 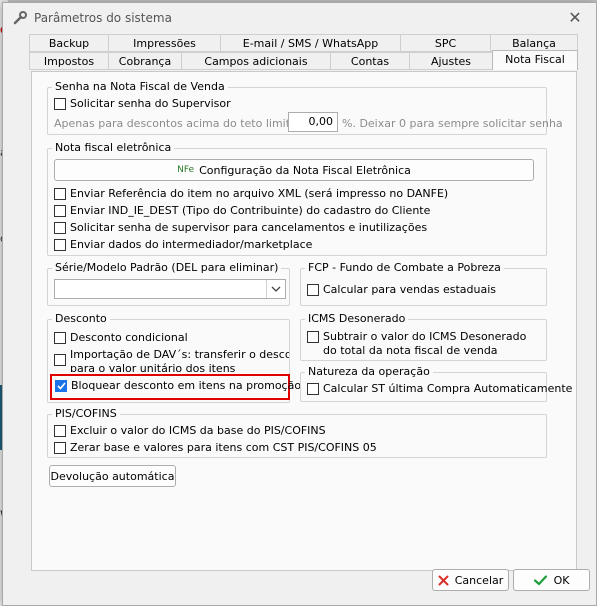 I want to click on group-title: Senha na Nota Fiscal de Venda, so click(x=140, y=86).